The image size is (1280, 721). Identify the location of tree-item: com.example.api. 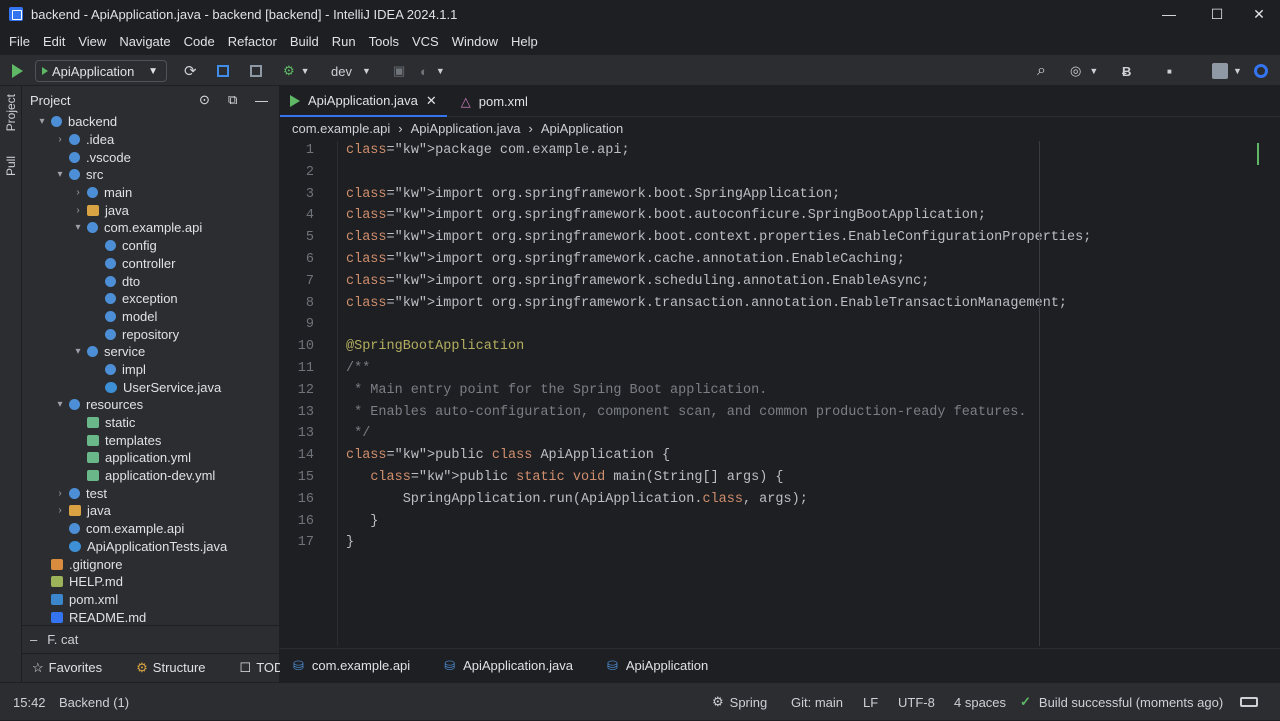
(151, 529).